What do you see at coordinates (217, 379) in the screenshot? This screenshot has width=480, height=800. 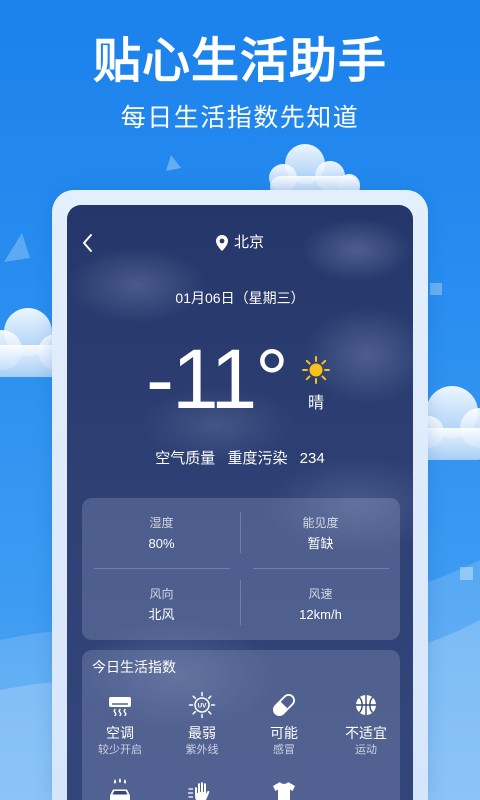 I see `temperature: -11°` at bounding box center [217, 379].